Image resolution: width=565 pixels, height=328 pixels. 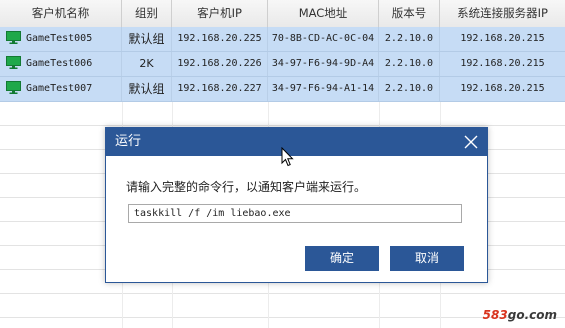 I want to click on cancel-button: 取消, so click(x=427, y=258).